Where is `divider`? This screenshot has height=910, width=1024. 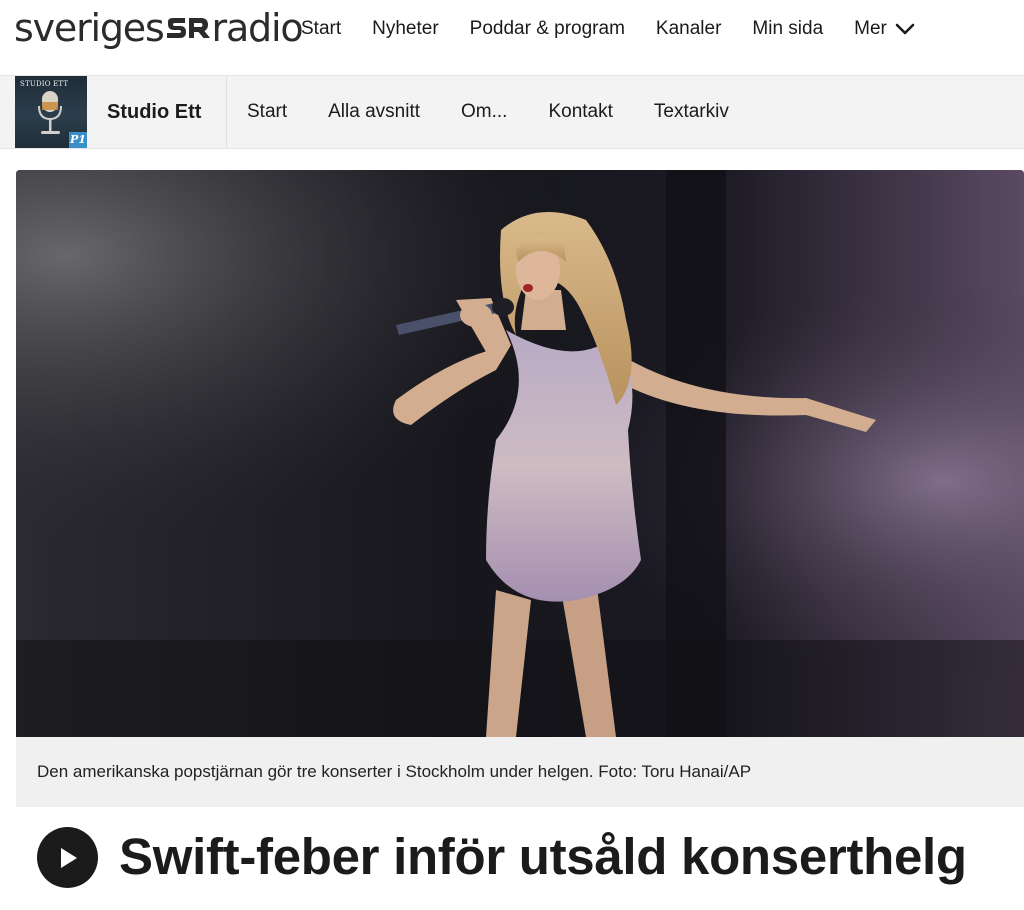
divider is located at coordinates (226, 112).